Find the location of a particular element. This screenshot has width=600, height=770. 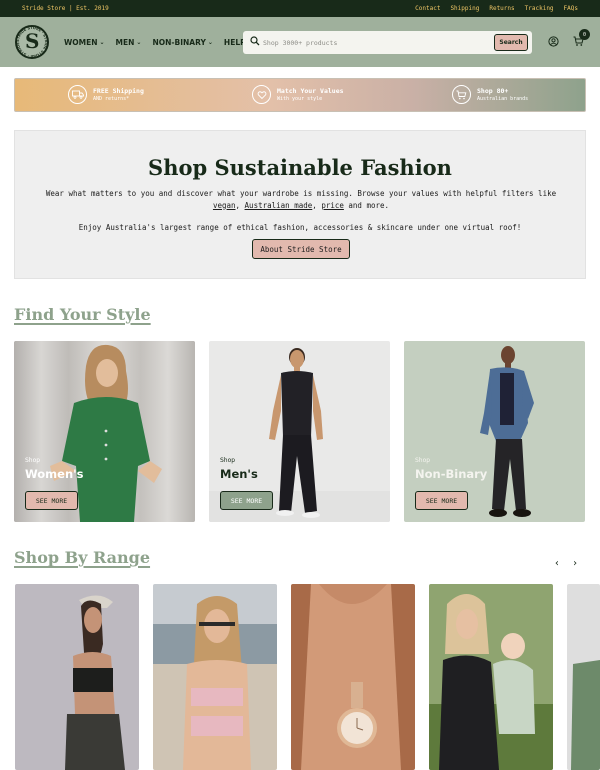

card-category-name: Women's is located at coordinates (54, 474).